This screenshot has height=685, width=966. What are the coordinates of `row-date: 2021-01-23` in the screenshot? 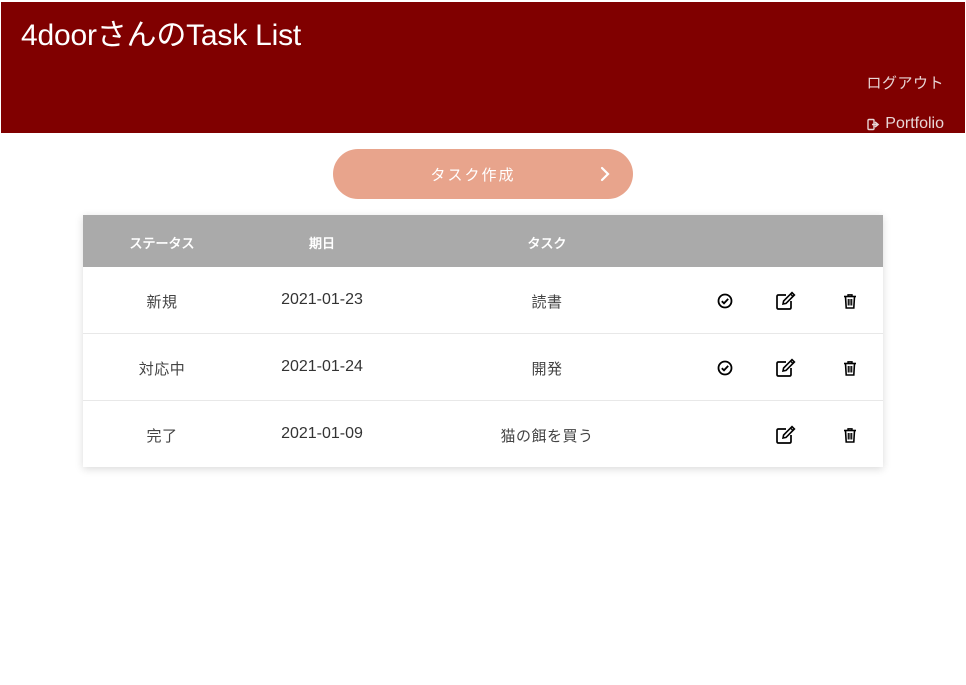 It's located at (322, 299).